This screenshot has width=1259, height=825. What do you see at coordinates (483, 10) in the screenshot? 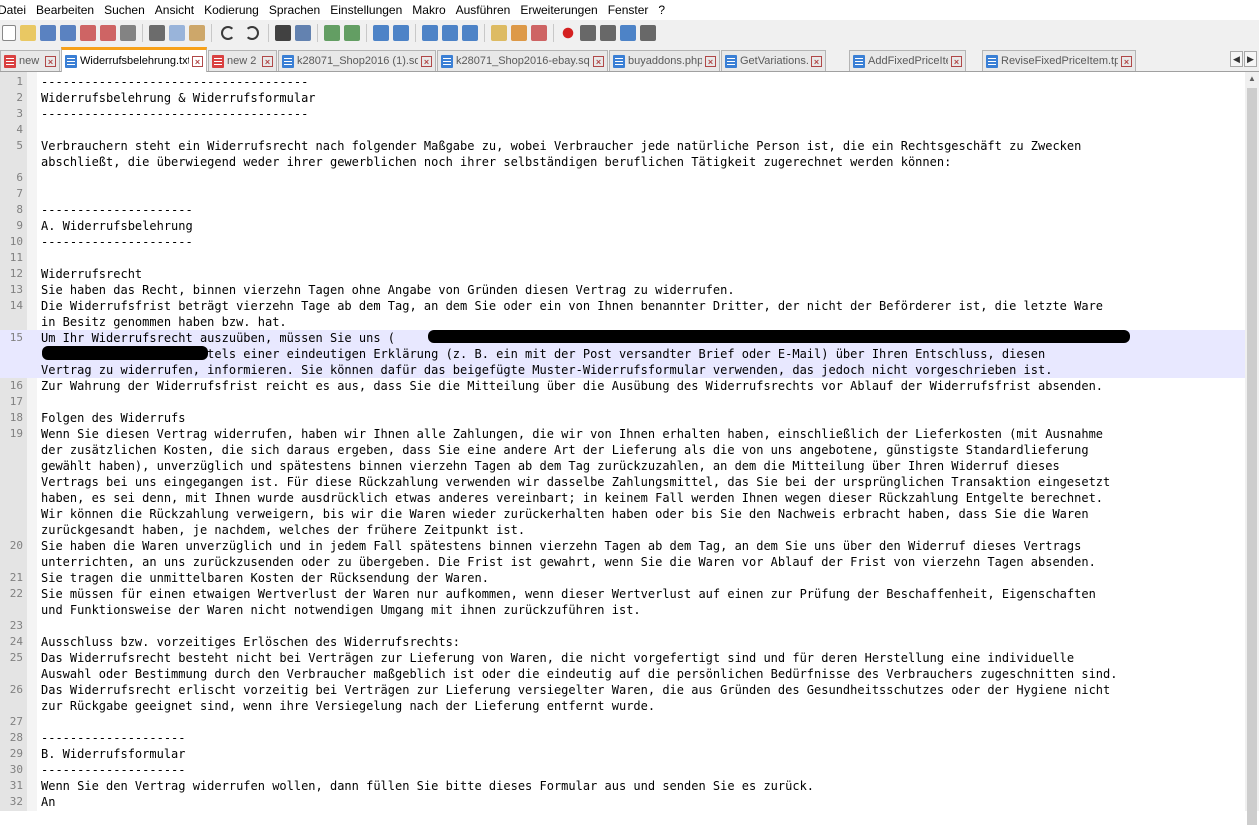
I see `menu-ausführen: Ausführen` at bounding box center [483, 10].